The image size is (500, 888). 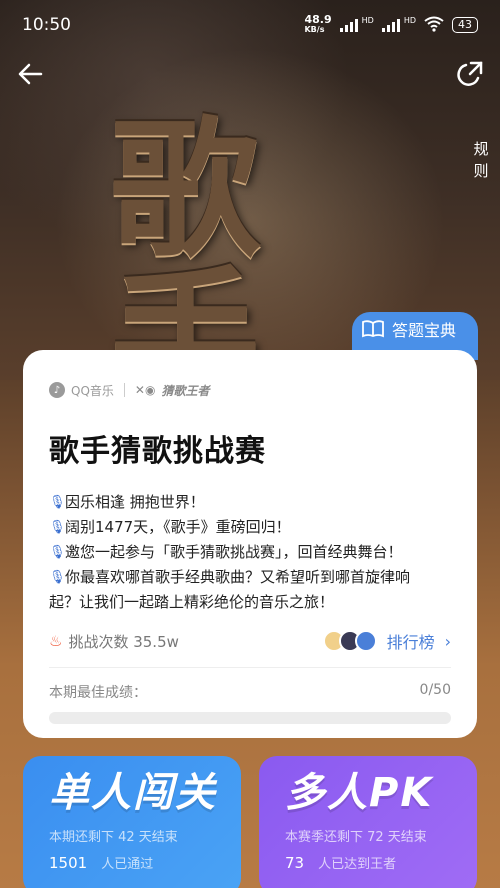 What do you see at coordinates (481, 160) in the screenshot?
I see `rules-button: 规则` at bounding box center [481, 160].